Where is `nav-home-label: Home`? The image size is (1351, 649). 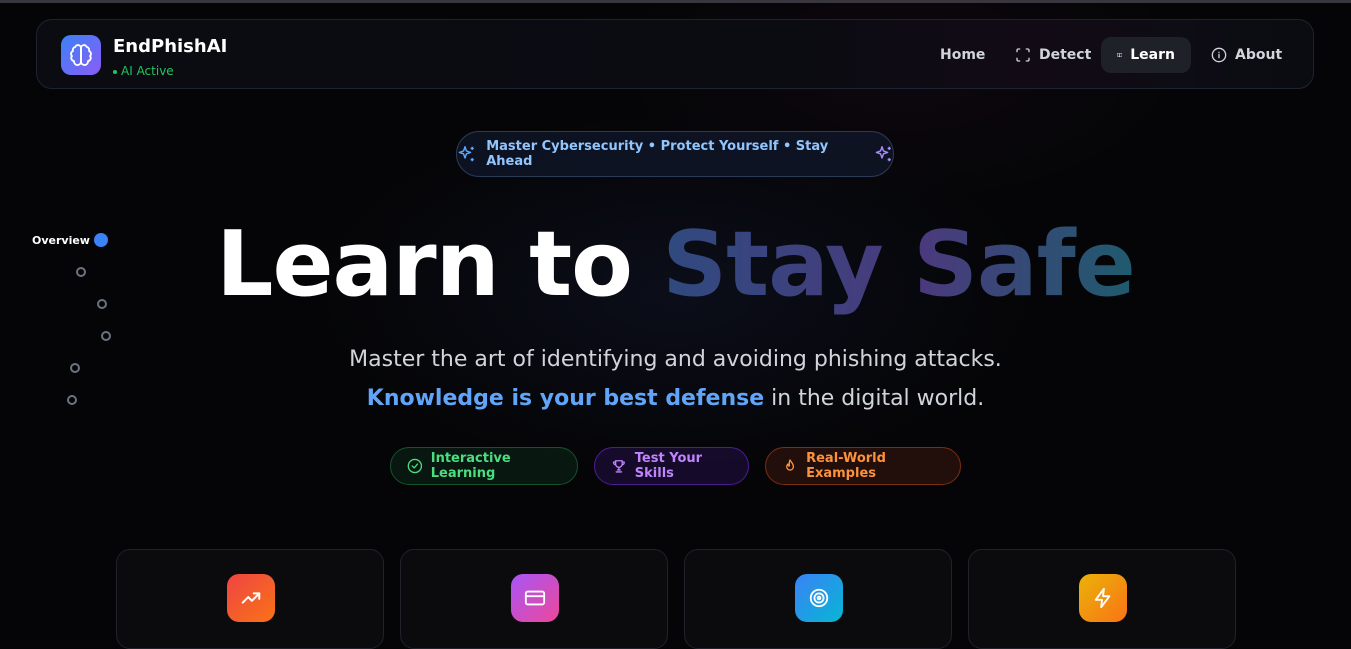 nav-home-label: Home is located at coordinates (963, 55).